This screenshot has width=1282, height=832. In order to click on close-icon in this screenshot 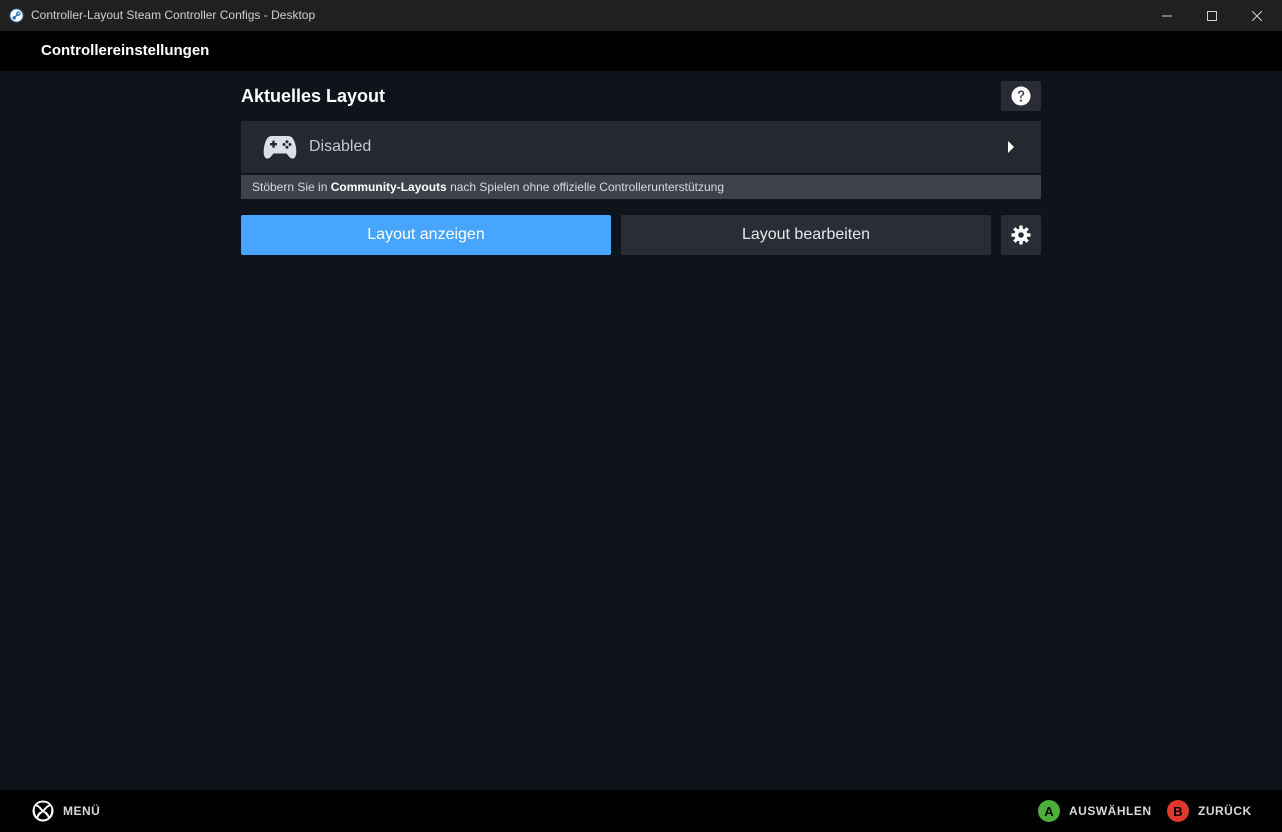, I will do `click(1257, 15)`.